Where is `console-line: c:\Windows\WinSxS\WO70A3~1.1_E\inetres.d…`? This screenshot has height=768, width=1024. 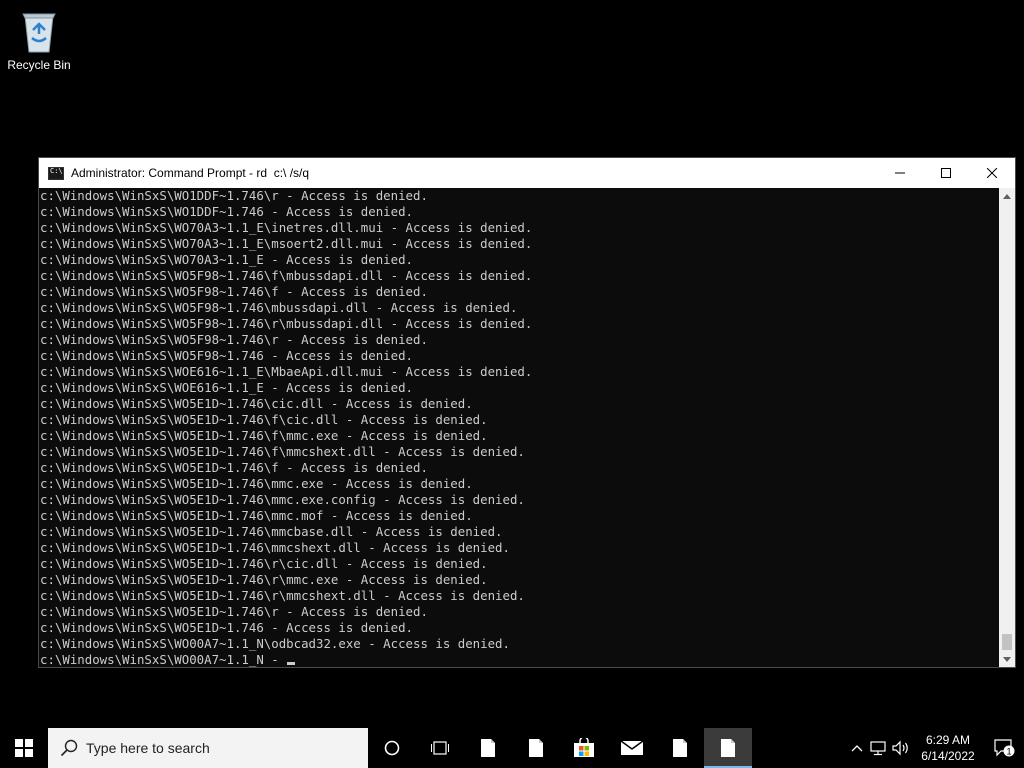 console-line: c:\Windows\WinSxS\WO70A3~1.1_E\inetres.d… is located at coordinates (286, 227).